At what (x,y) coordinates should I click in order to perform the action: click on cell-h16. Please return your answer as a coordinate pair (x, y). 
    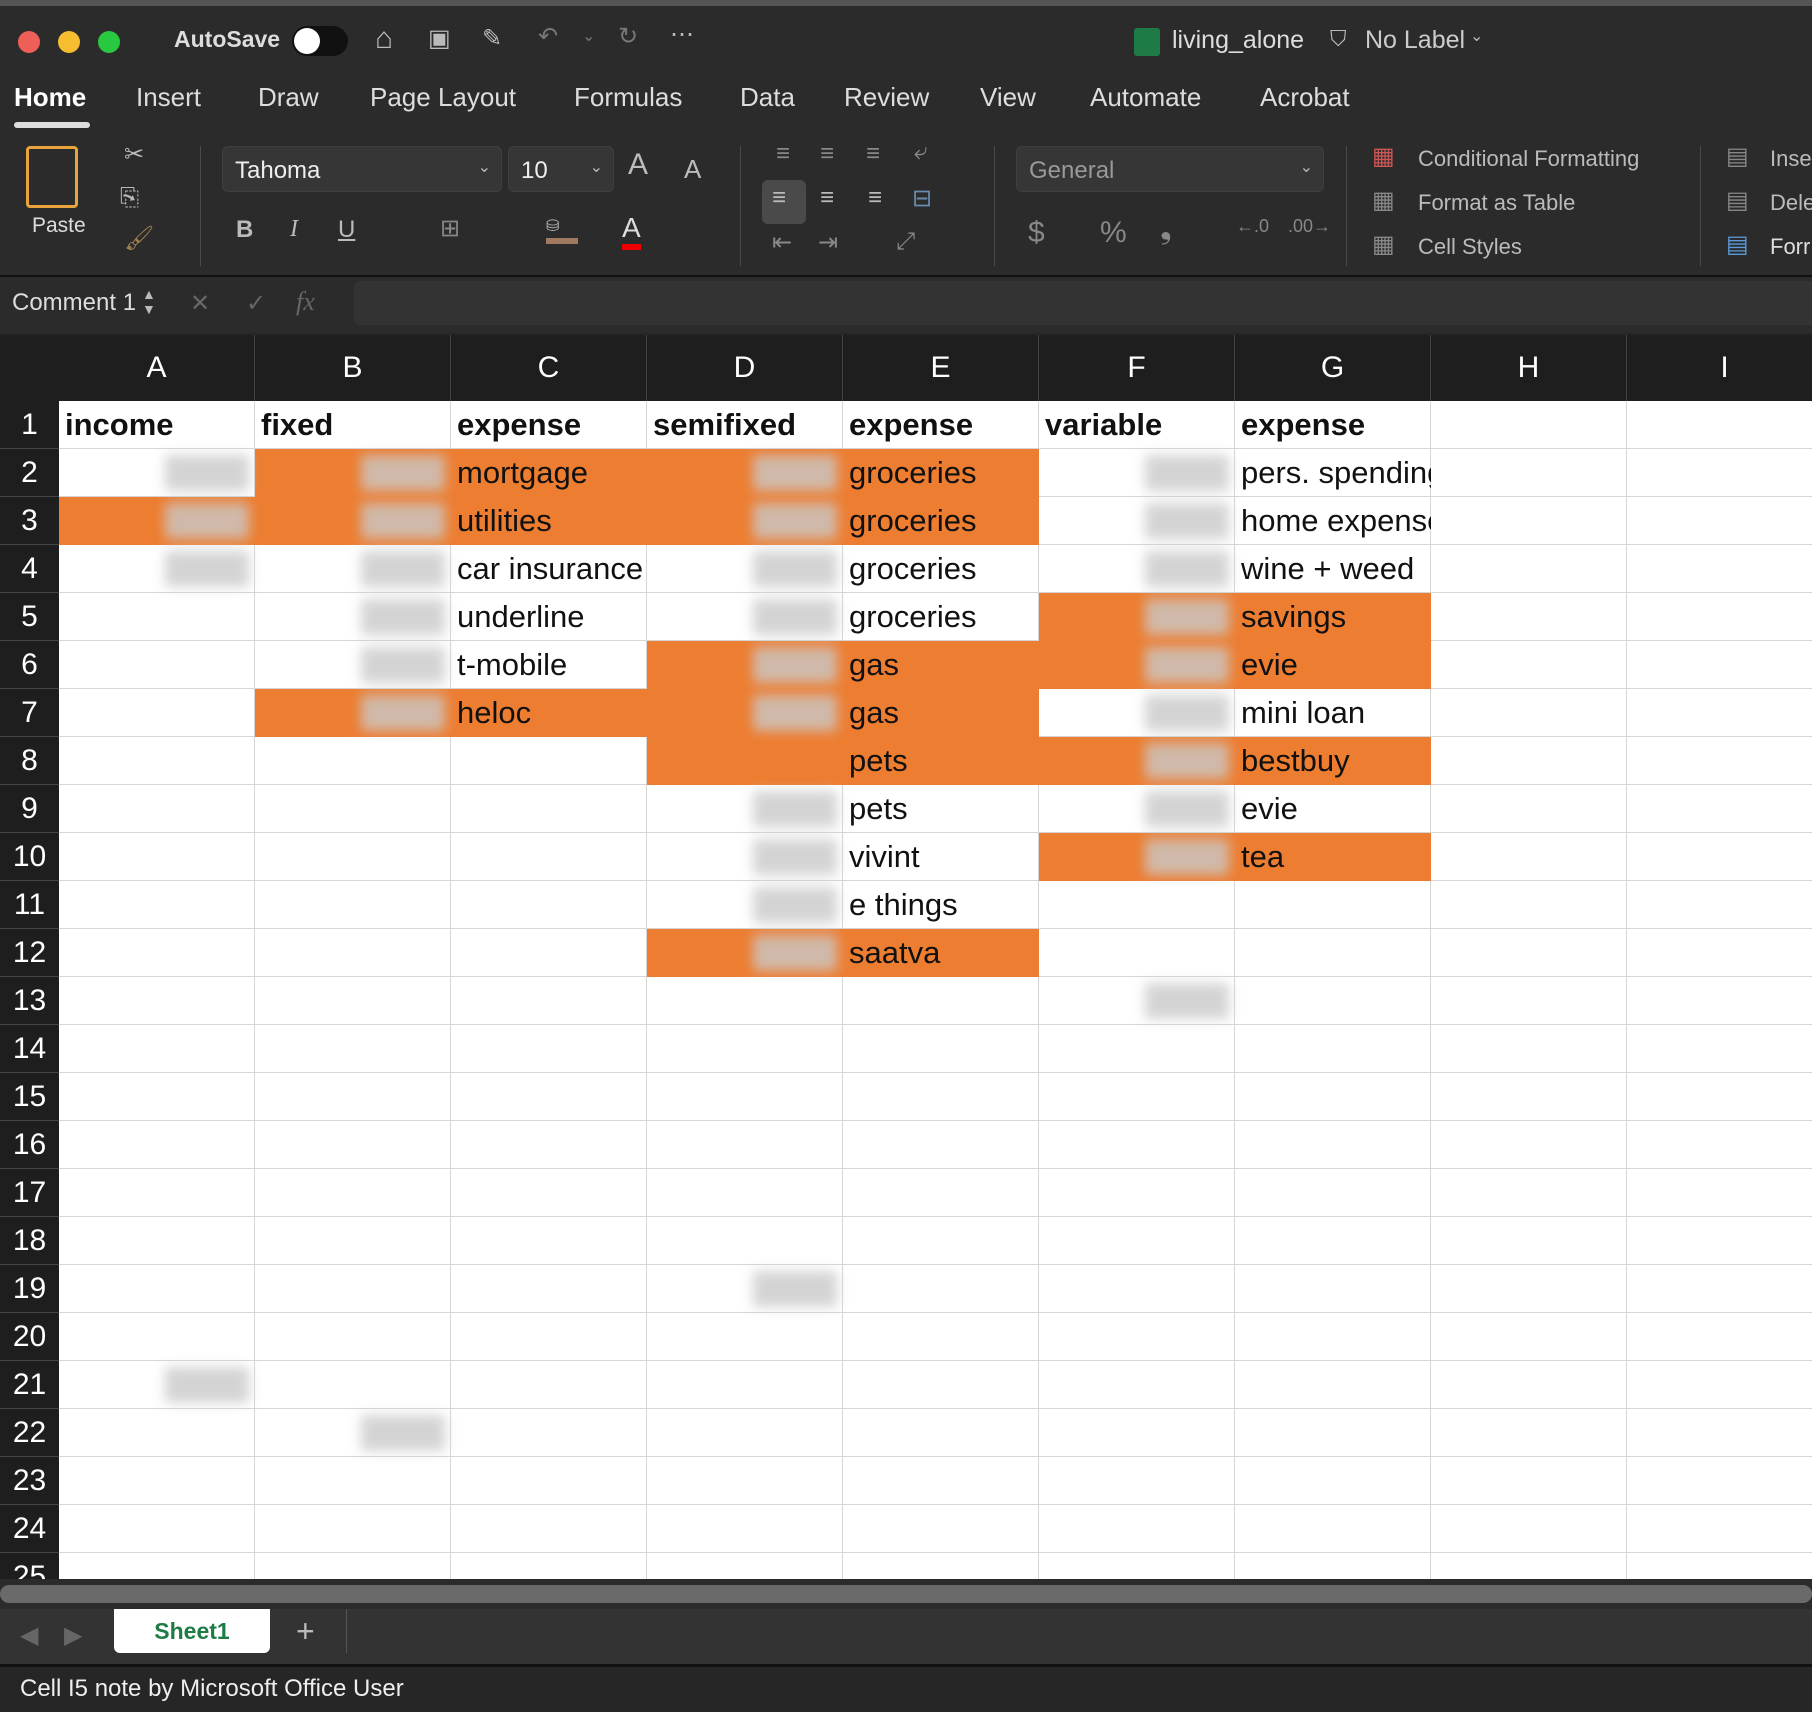
    Looking at the image, I should click on (1529, 1145).